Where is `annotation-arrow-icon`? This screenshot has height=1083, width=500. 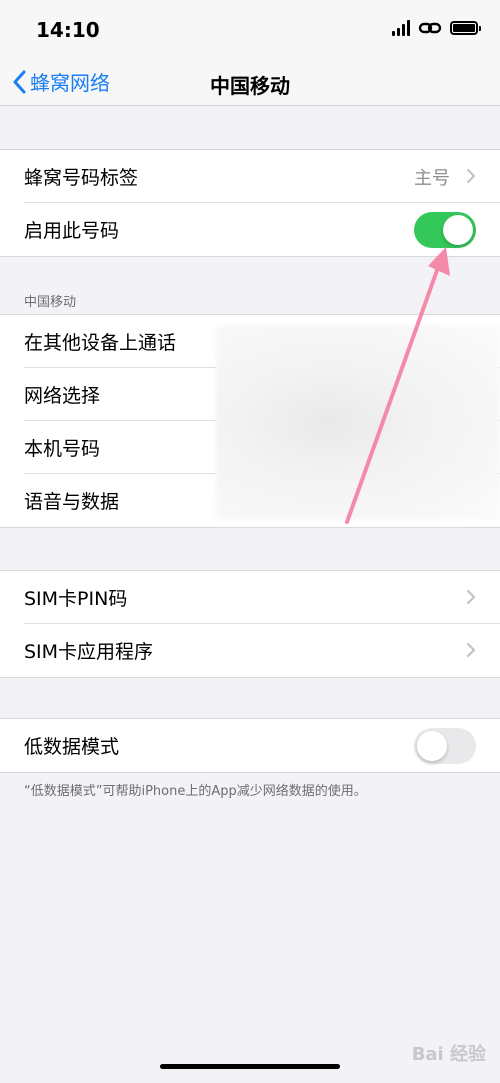
annotation-arrow-icon is located at coordinates (397, 385).